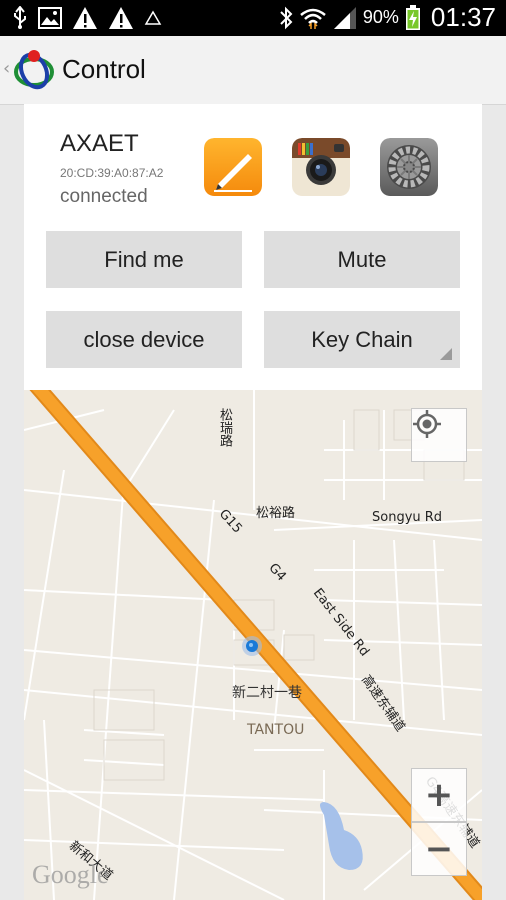 This screenshot has width=506, height=900. What do you see at coordinates (427, 424) in the screenshot?
I see `crosshair-icon` at bounding box center [427, 424].